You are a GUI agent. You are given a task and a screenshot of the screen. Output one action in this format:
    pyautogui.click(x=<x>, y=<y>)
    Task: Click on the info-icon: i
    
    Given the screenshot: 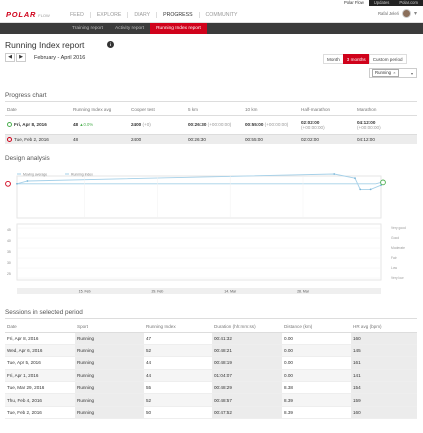 What is the action you would take?
    pyautogui.click(x=110, y=44)
    